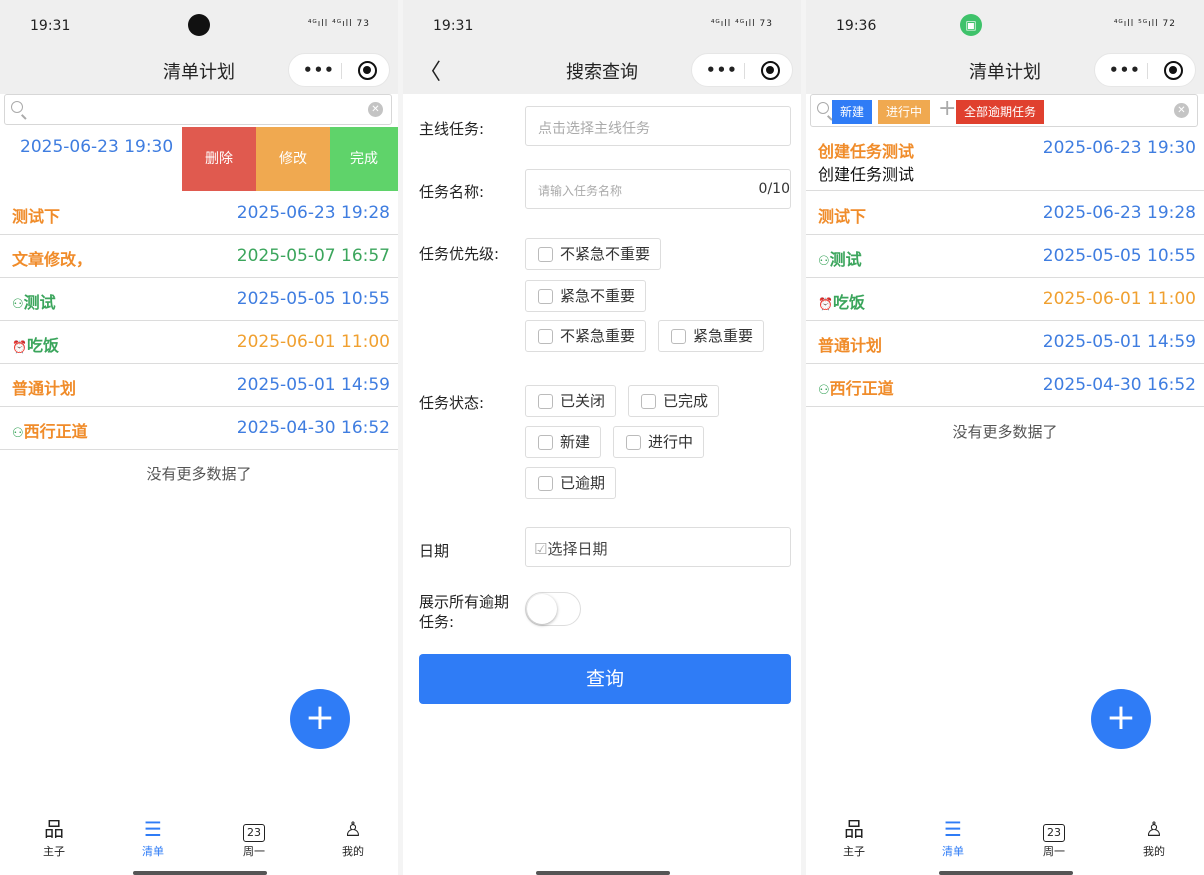  Describe the element at coordinates (1054, 851) in the screenshot. I see `tab-label: 周一` at that location.